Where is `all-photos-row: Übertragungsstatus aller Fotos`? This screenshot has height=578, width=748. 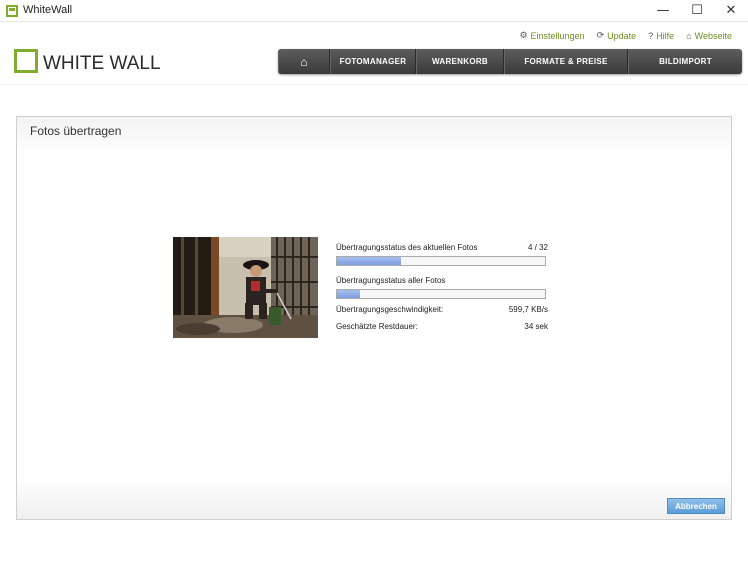
all-photos-row: Übertragungsstatus aller Fotos is located at coordinates (442, 280).